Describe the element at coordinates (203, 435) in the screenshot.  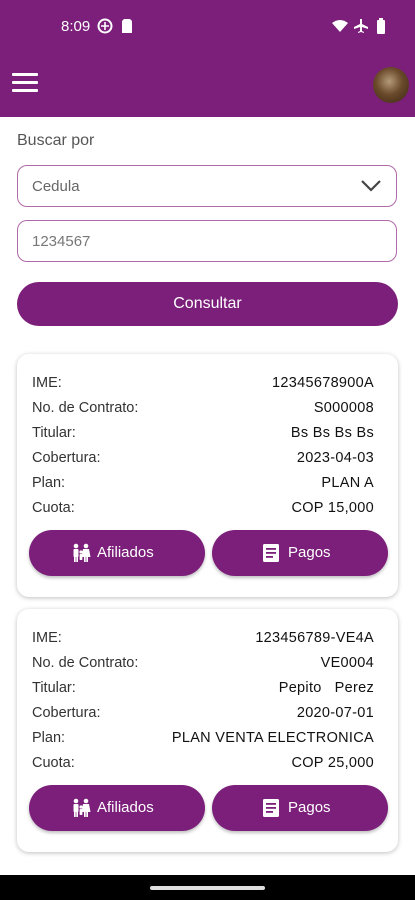
I see `card-row-holder: Titular: Bs Bs Bs Bs` at that location.